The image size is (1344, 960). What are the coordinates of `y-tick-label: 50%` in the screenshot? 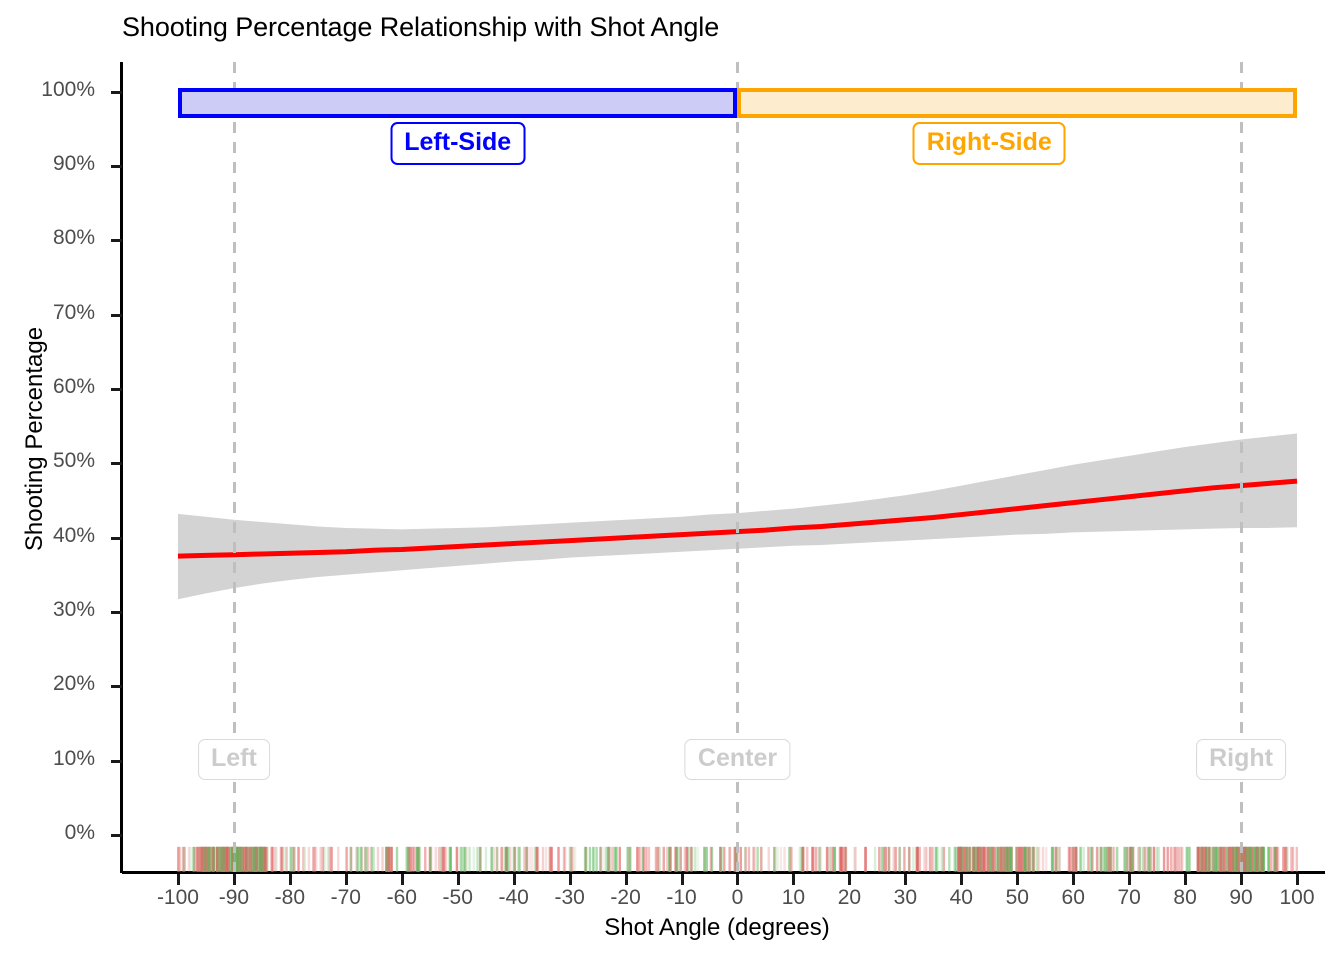 It's located at (73, 461).